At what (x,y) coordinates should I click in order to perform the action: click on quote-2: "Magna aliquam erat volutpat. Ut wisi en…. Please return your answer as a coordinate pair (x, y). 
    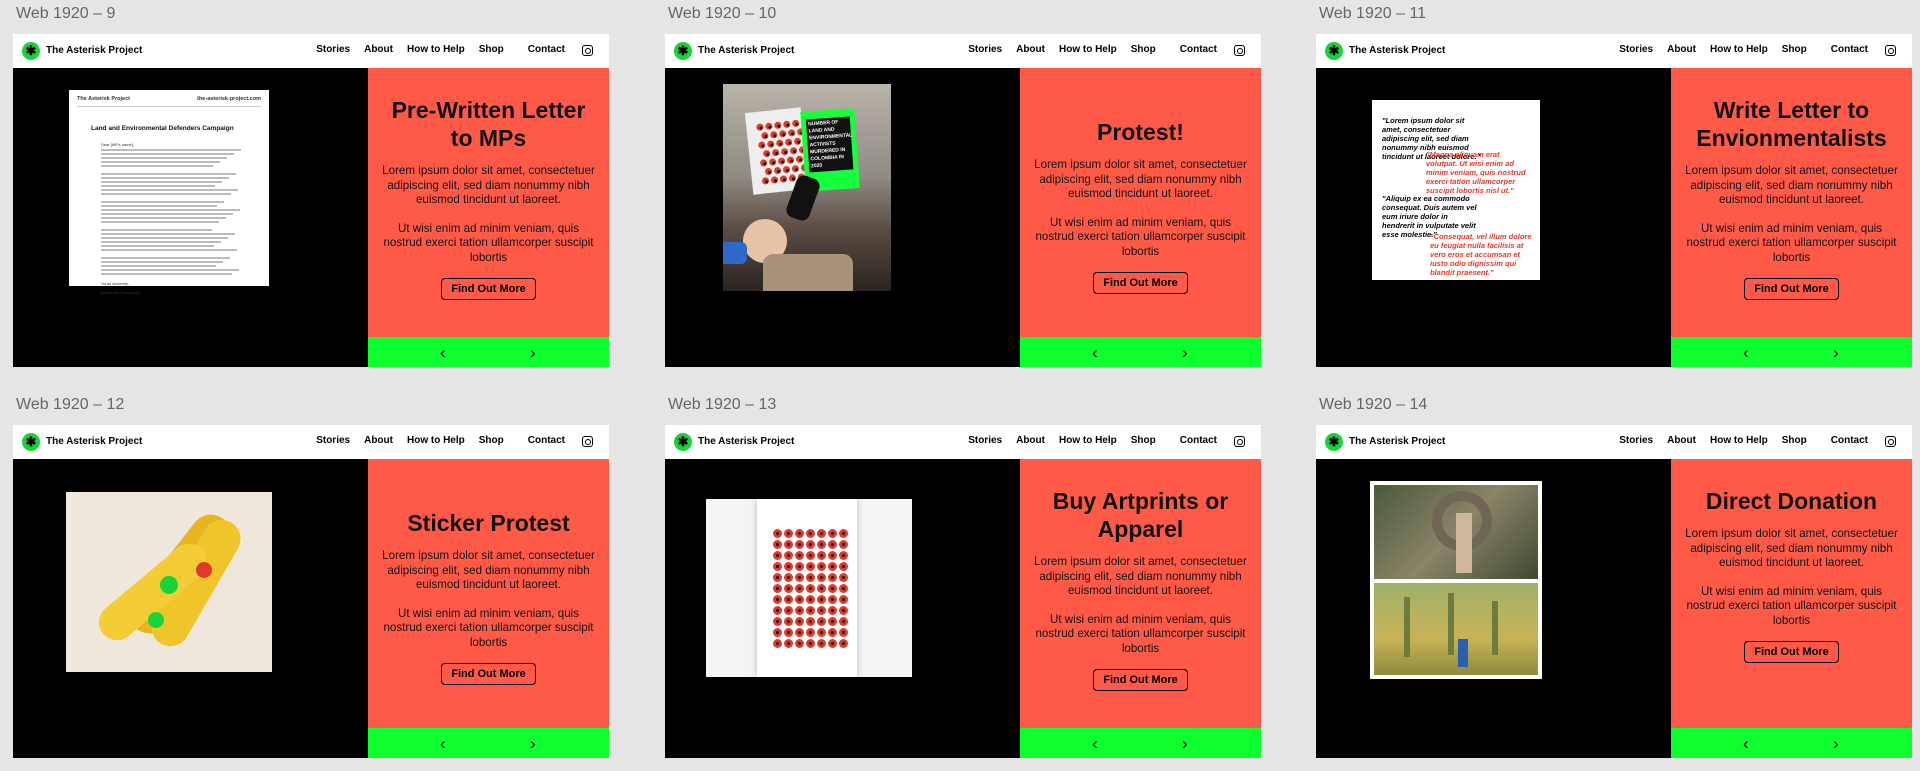
    Looking at the image, I should click on (1476, 172).